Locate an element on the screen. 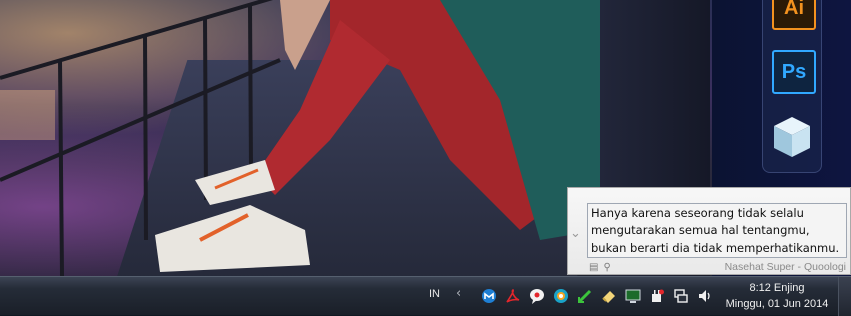 This screenshot has height=316, width=851. taskbar-clock: 8:12 Enjing Minggu, 01 Jun 2014 is located at coordinates (777, 296).